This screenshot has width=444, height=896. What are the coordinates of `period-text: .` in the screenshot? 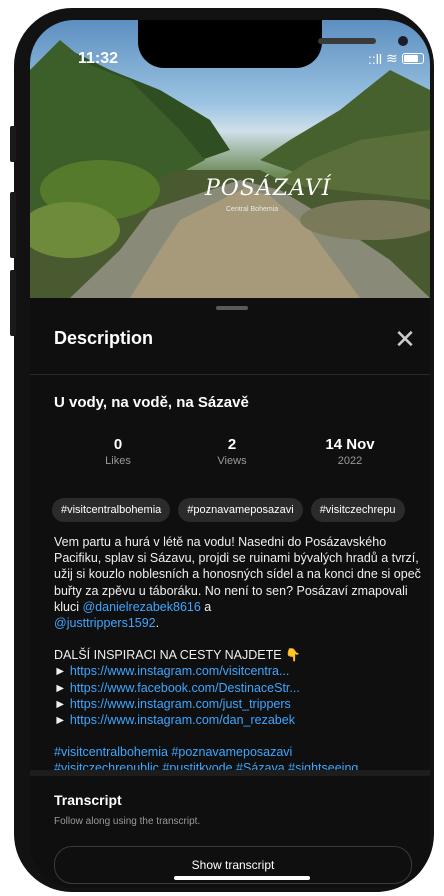 It's located at (157, 623).